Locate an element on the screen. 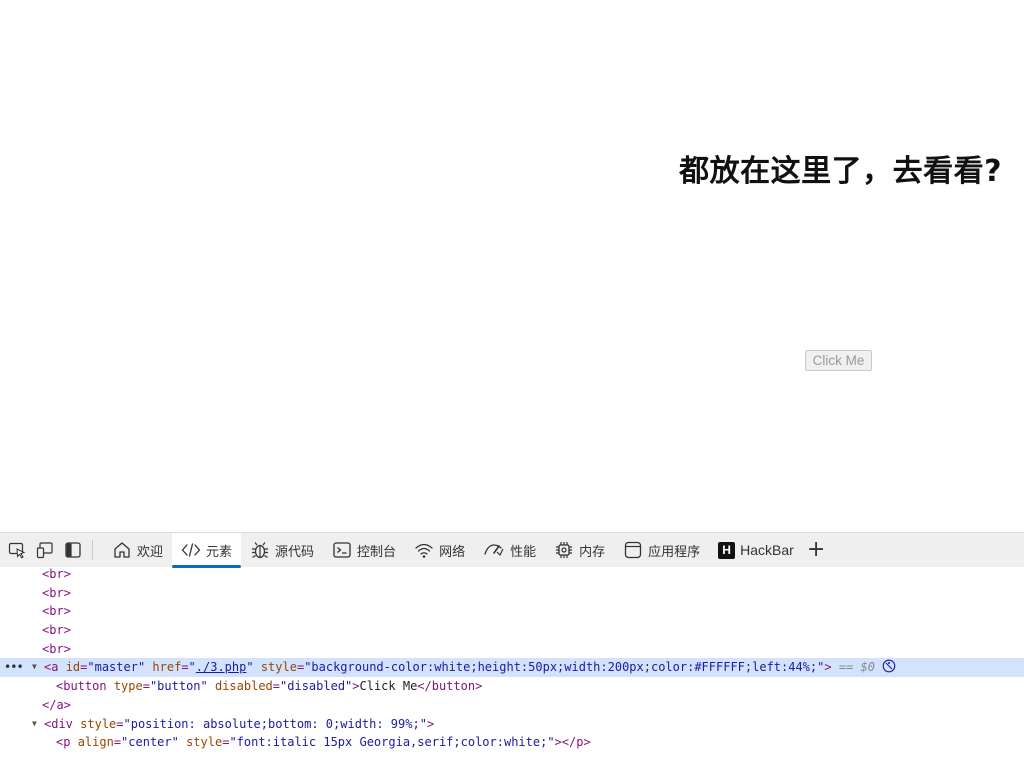 The width and height of the screenshot is (1024, 759). wifi-icon is located at coordinates (424, 550).